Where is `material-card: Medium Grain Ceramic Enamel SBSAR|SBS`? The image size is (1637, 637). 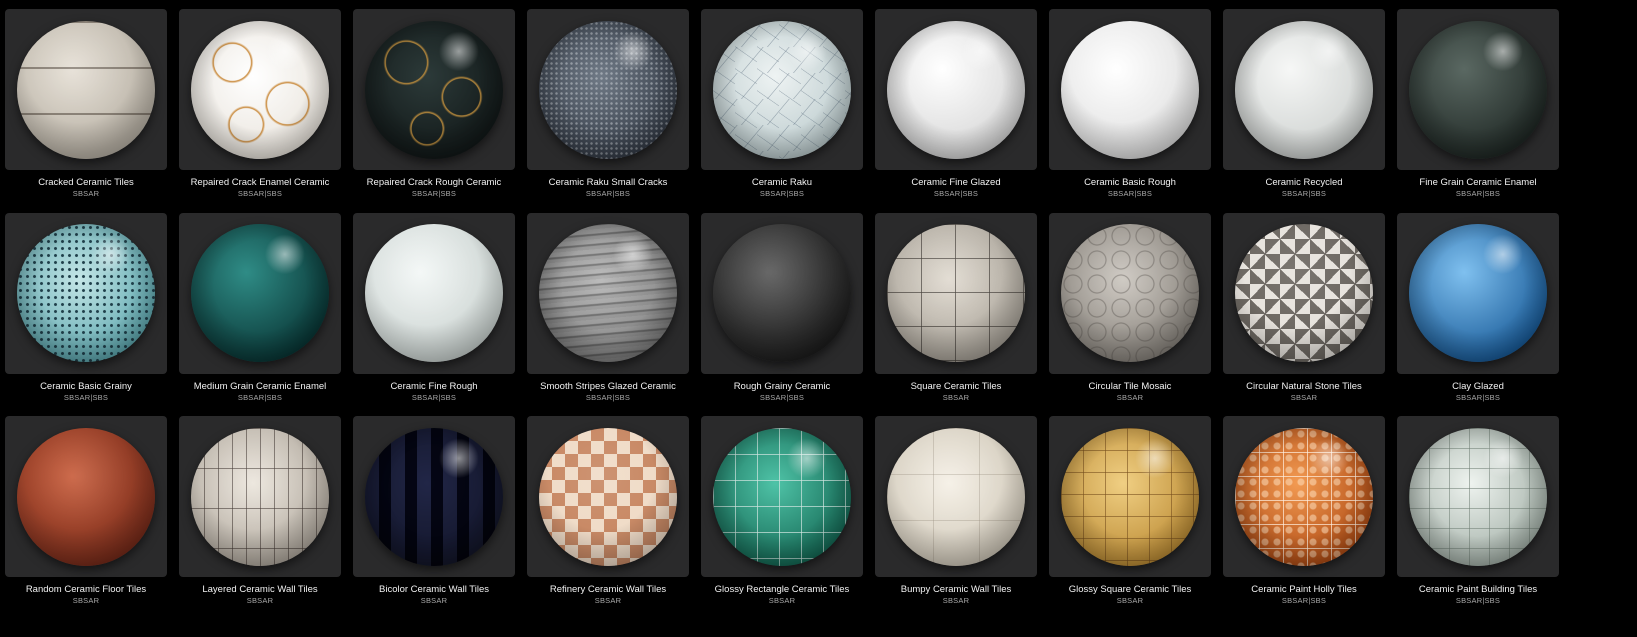 material-card: Medium Grain Ceramic Enamel SBSAR|SBS is located at coordinates (260, 314).